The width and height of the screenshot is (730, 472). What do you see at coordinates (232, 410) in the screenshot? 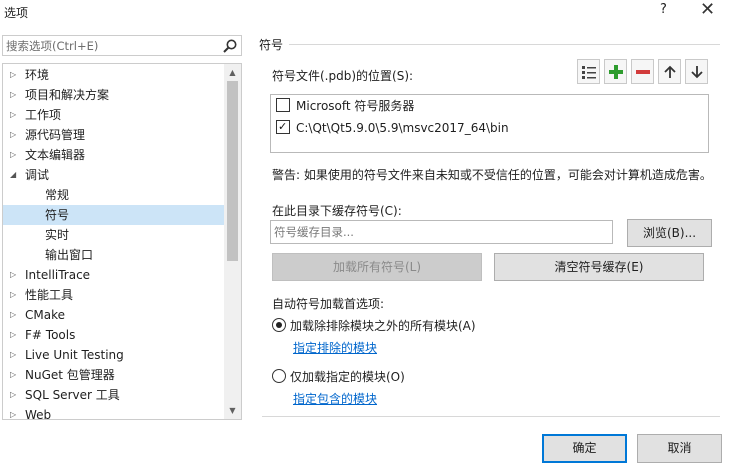
I see `scroll-down-icon: ▼` at bounding box center [232, 410].